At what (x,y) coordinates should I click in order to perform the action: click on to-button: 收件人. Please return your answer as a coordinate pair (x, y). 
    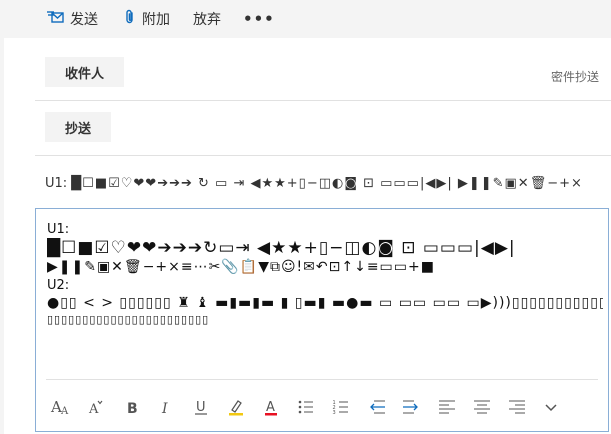
    Looking at the image, I should click on (84, 72).